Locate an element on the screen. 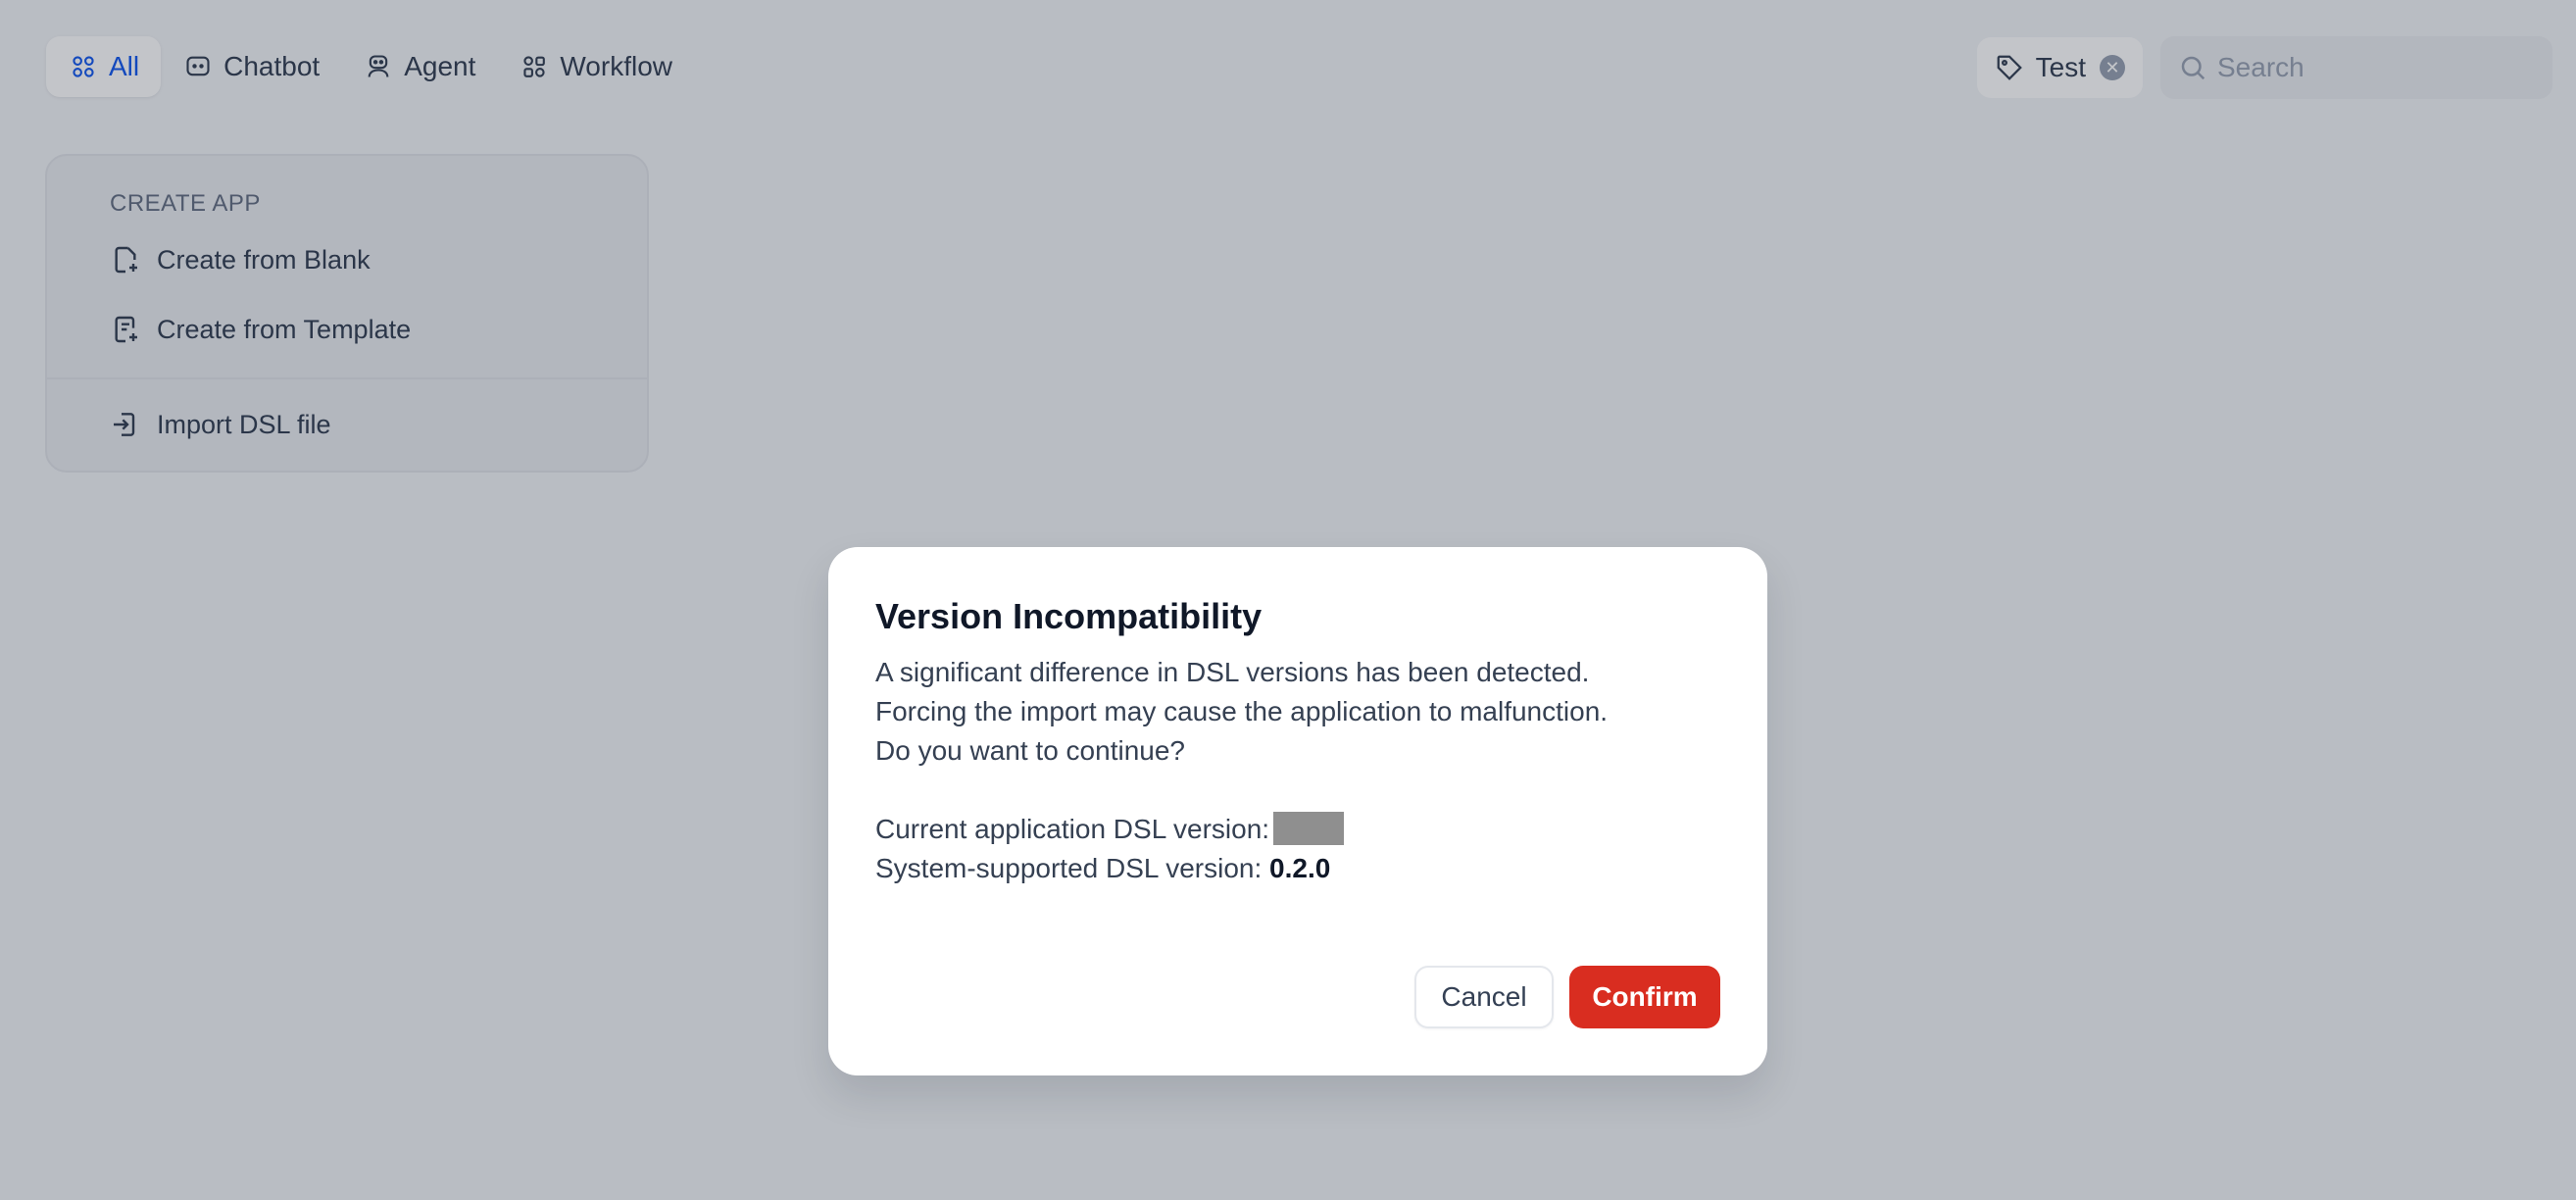 This screenshot has height=1200, width=2576. dialog-message-line: Do you want to continue? is located at coordinates (1030, 750).